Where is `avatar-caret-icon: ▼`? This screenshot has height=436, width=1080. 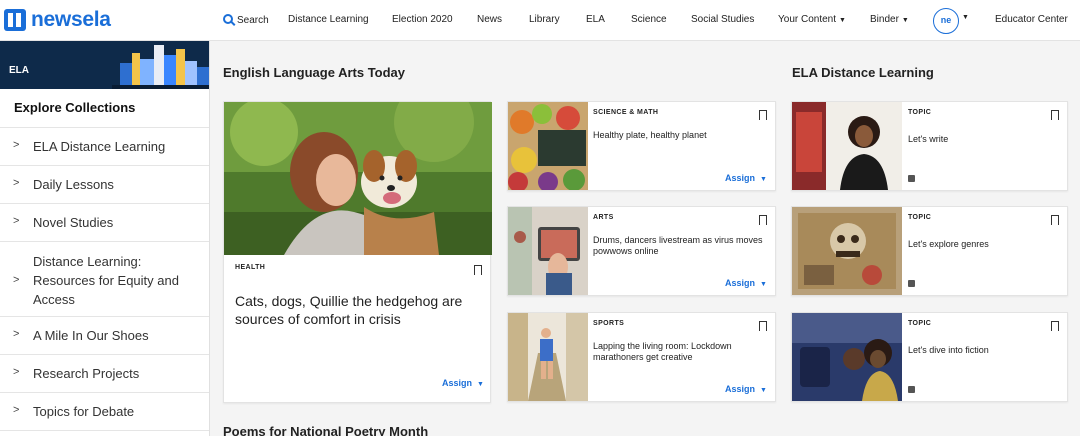
avatar-caret-icon: ▼ is located at coordinates (965, 17).